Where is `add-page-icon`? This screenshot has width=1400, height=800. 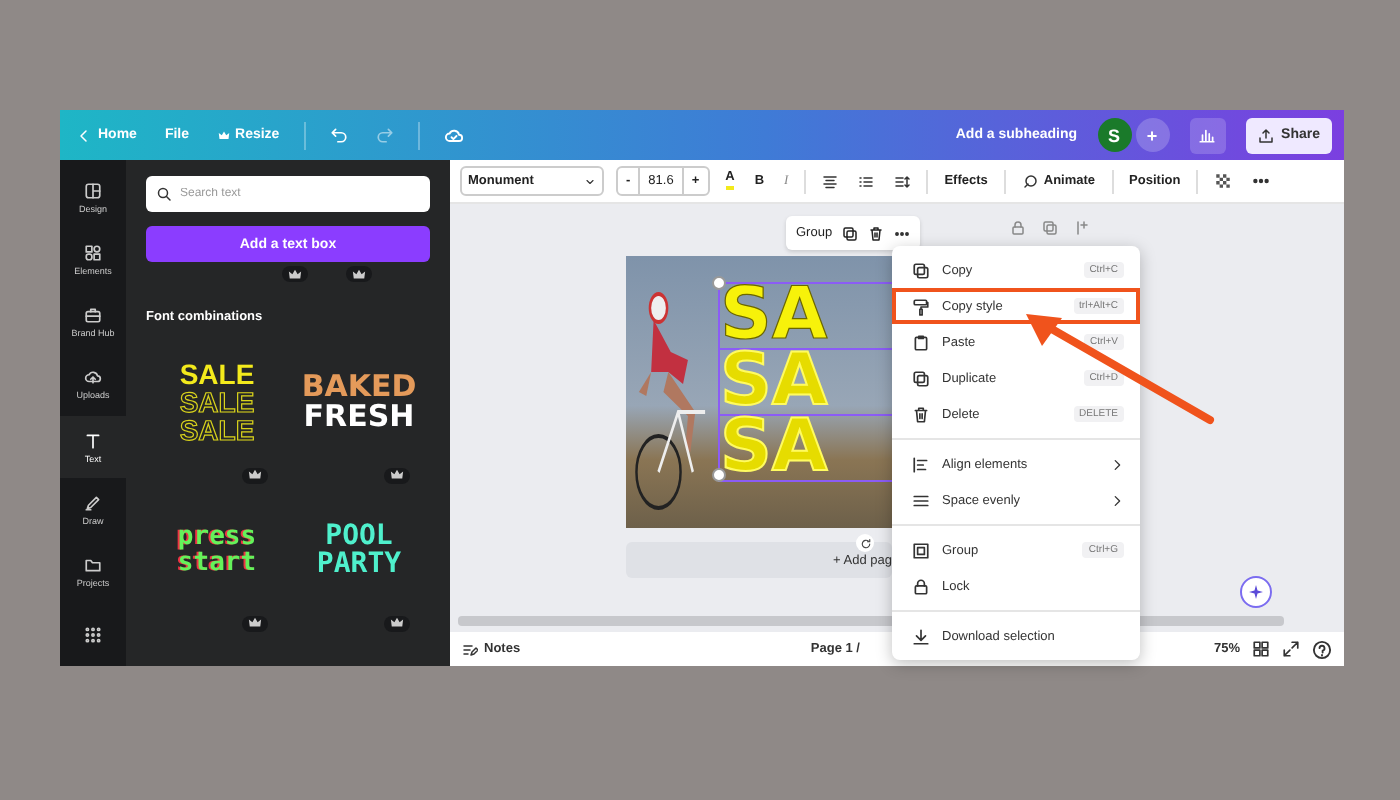 add-page-icon is located at coordinates (1082, 228).